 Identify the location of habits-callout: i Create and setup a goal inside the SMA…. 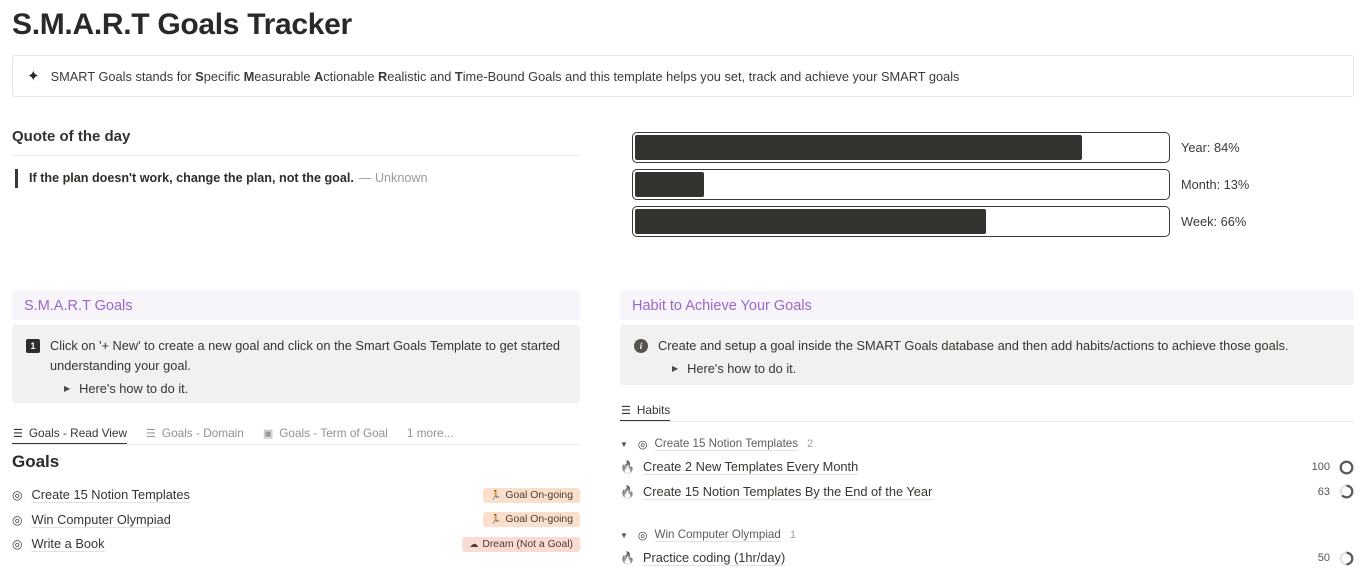
(987, 355).